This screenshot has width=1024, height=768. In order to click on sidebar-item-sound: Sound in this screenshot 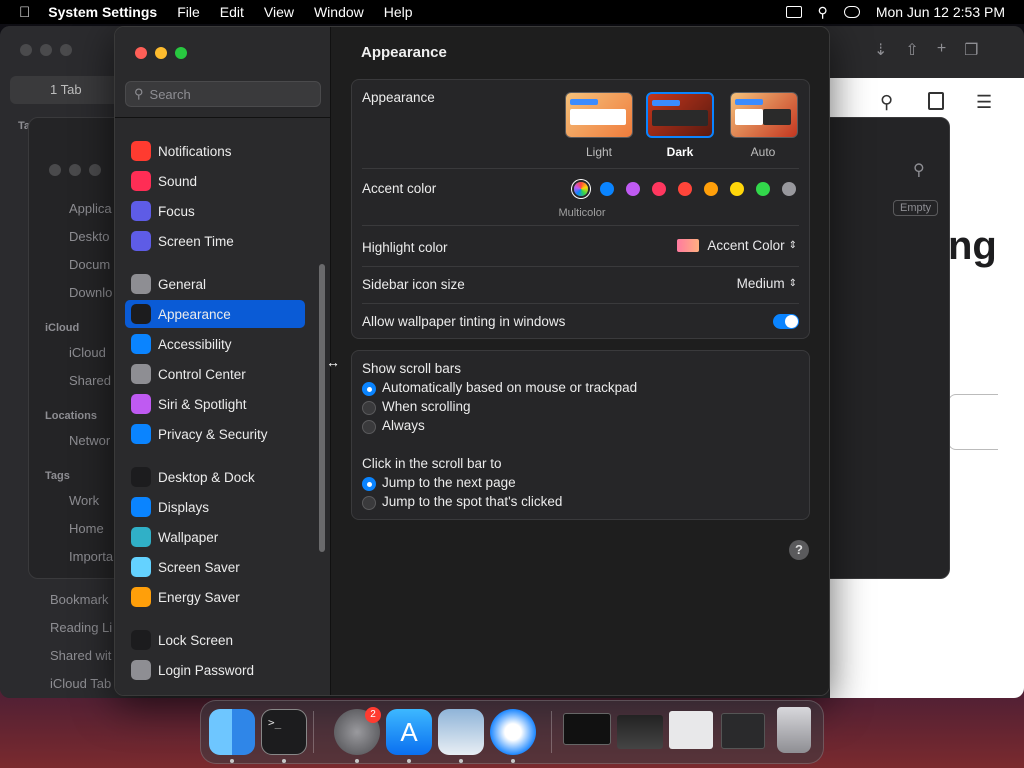, I will do `click(215, 181)`.